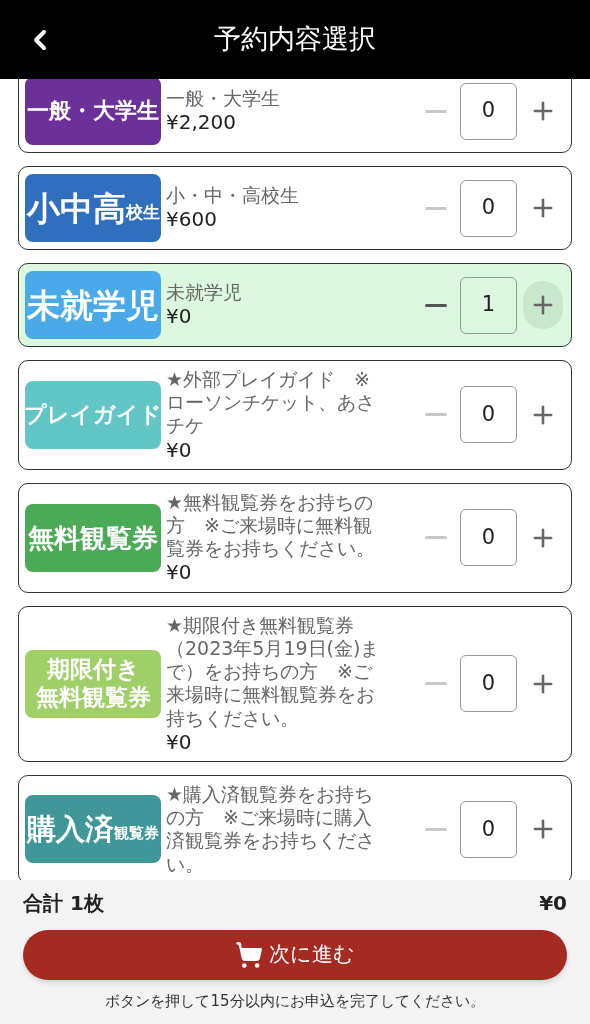 This screenshot has height=1024, width=590. I want to click on badge-label: 未就学児, so click(93, 305).